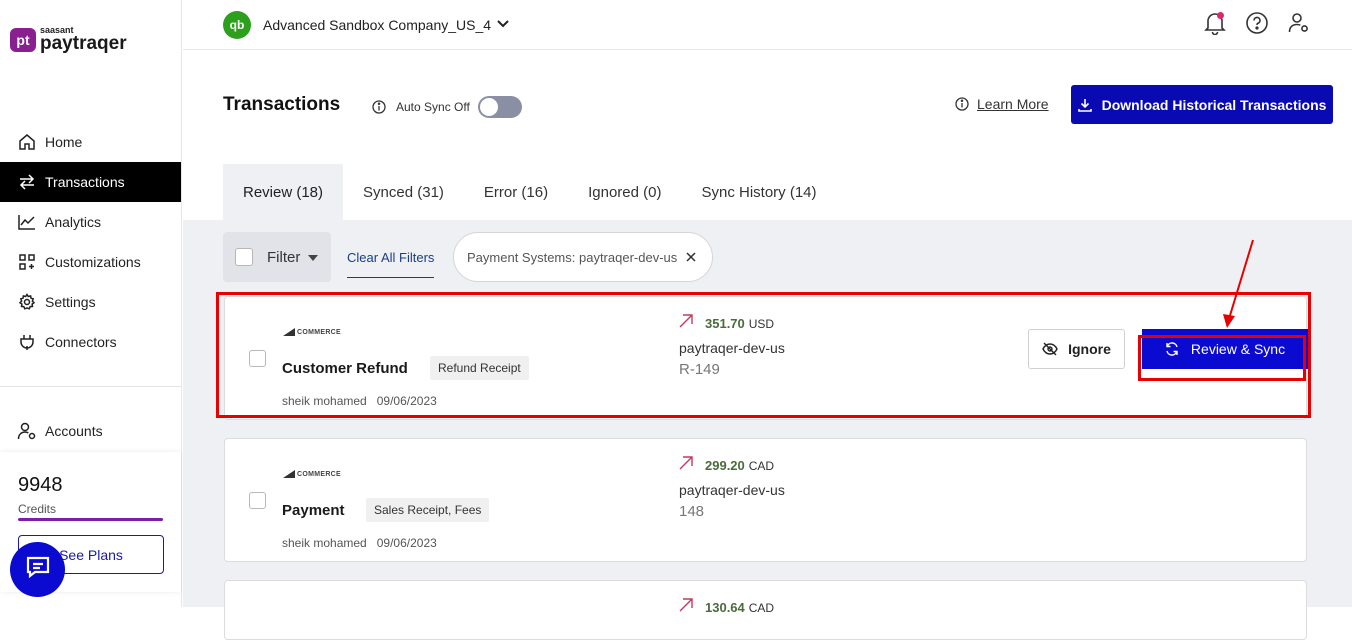 This screenshot has width=1352, height=640. I want to click on notifications-button, so click(1215, 25).